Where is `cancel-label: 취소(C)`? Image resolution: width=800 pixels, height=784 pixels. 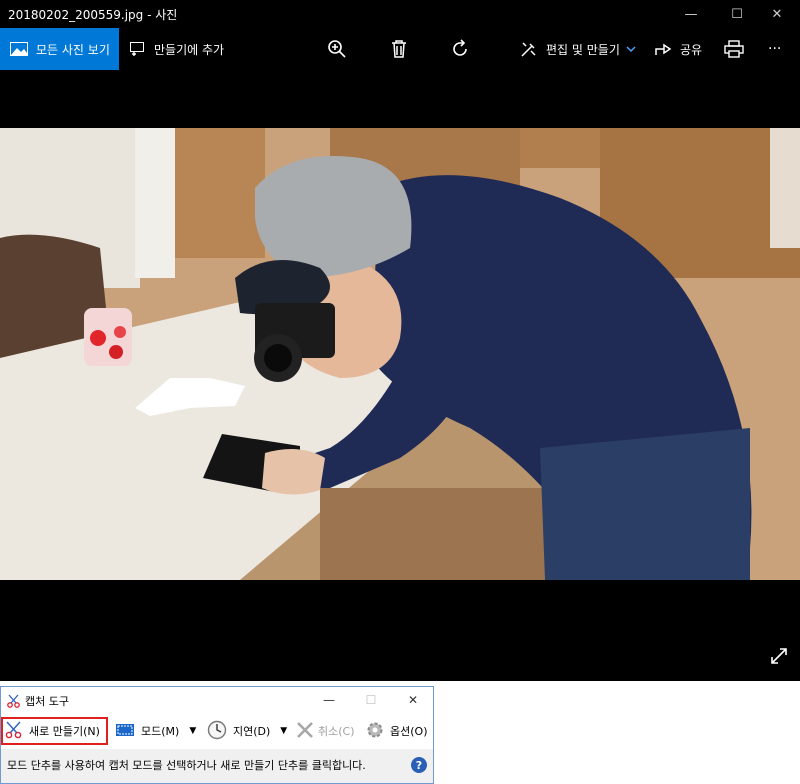
cancel-label: 취소(C) is located at coordinates (336, 731).